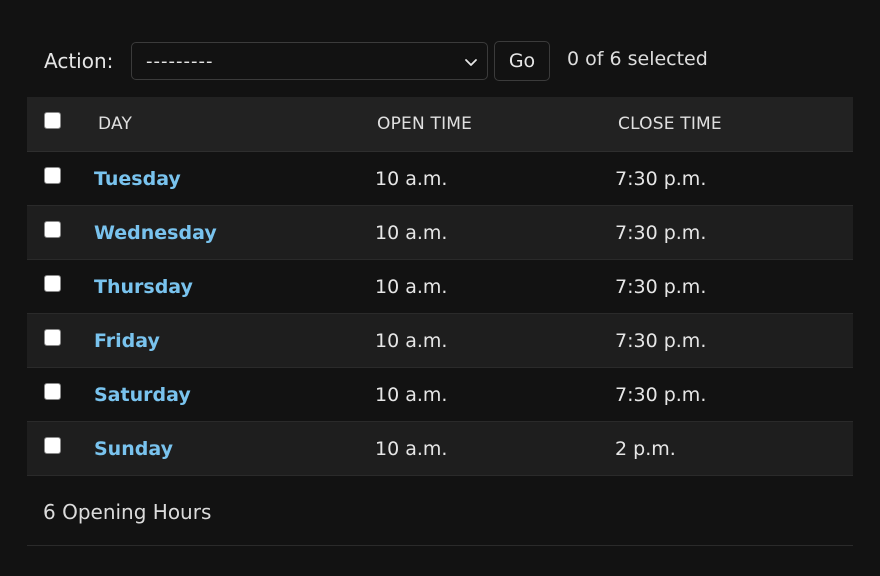 This screenshot has width=880, height=576. I want to click on result-count: 6 Opening Hours, so click(127, 512).